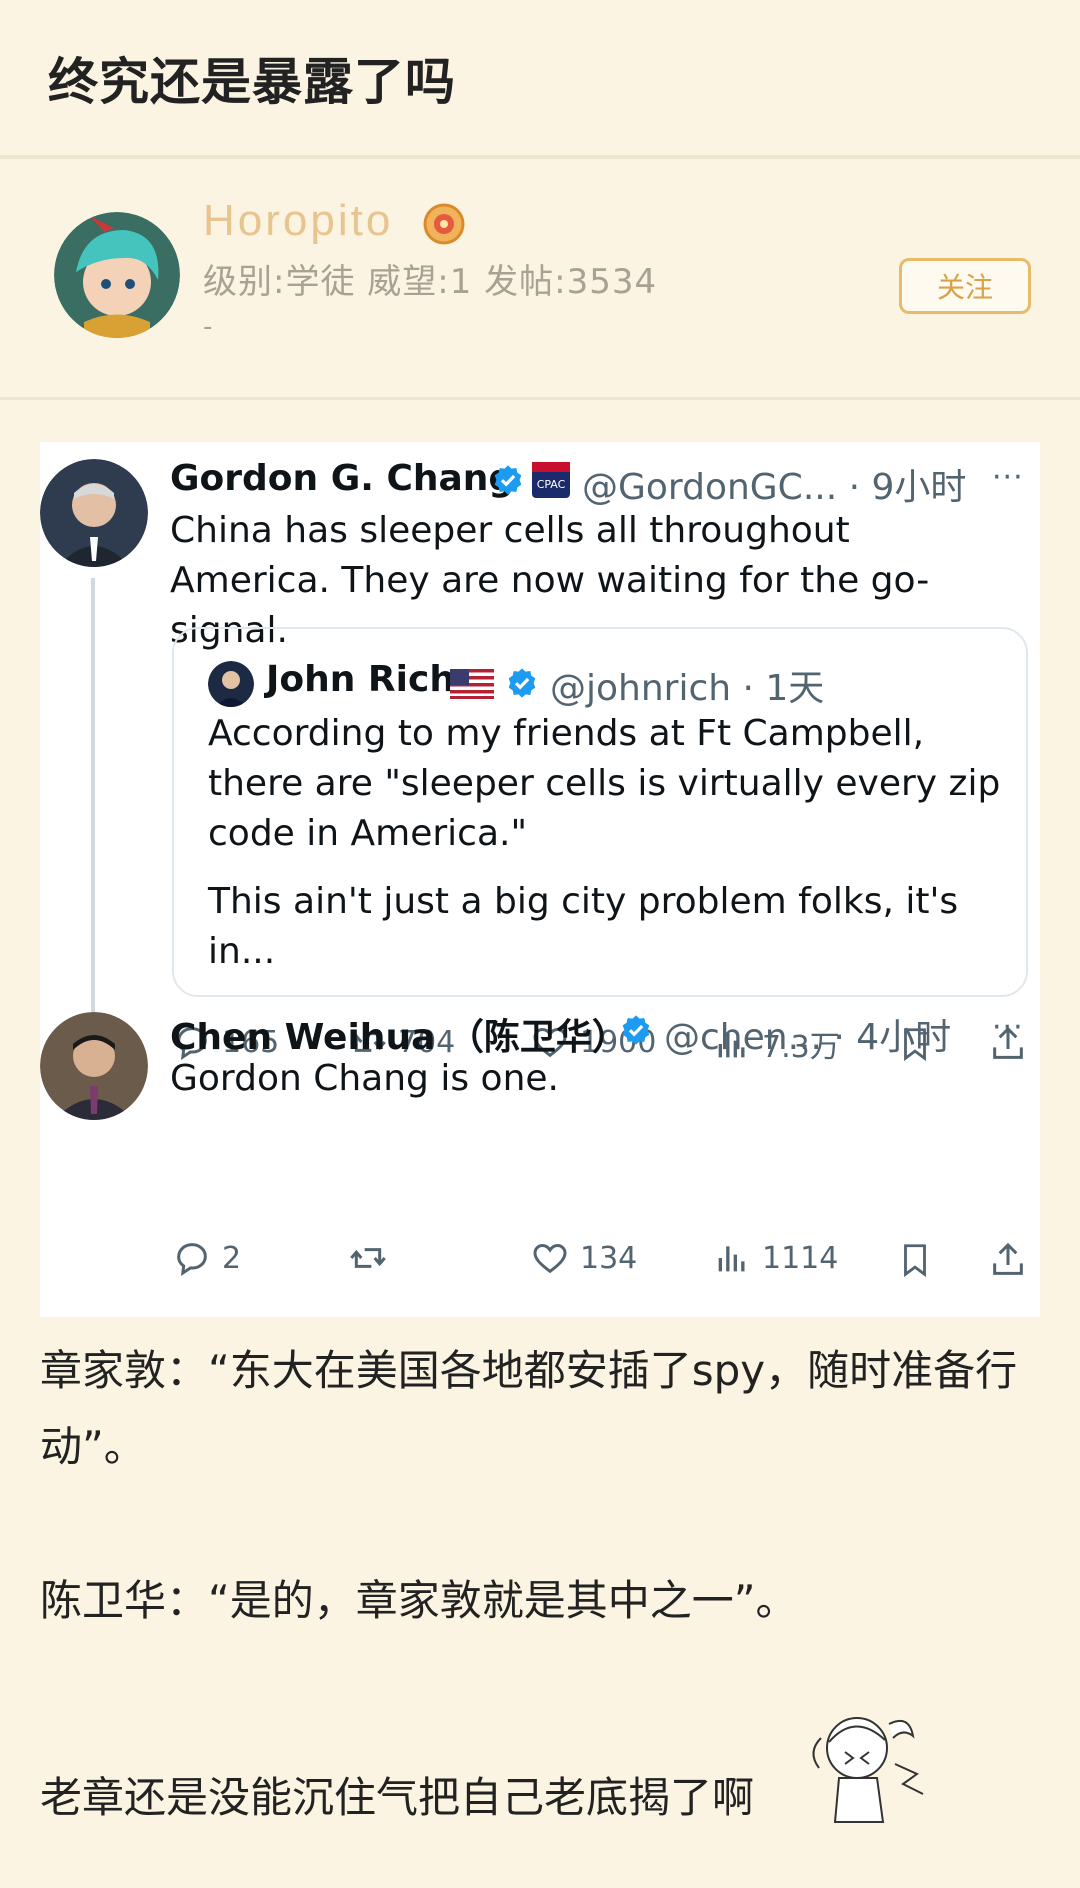 The height and width of the screenshot is (1888, 1080). I want to click on tweet-avatar-gordon, so click(94, 513).